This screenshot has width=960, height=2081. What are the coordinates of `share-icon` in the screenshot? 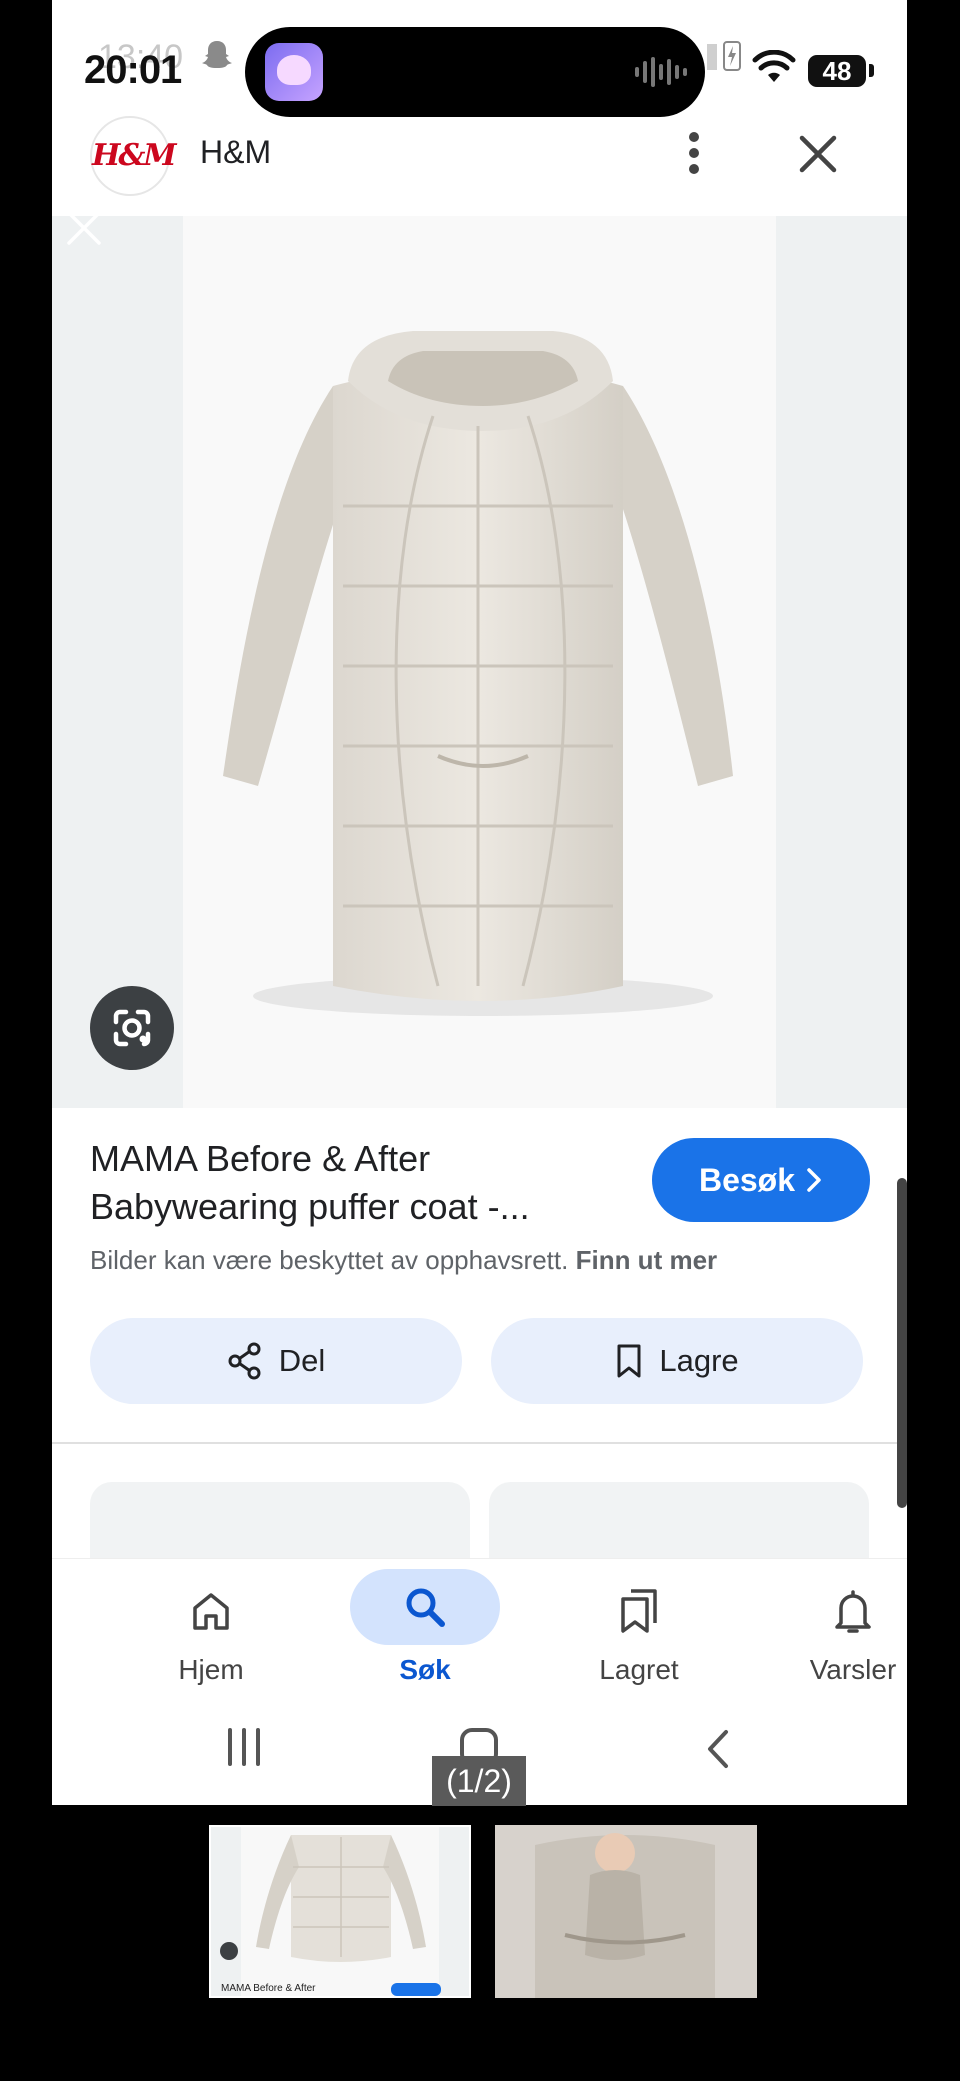 It's located at (244, 1361).